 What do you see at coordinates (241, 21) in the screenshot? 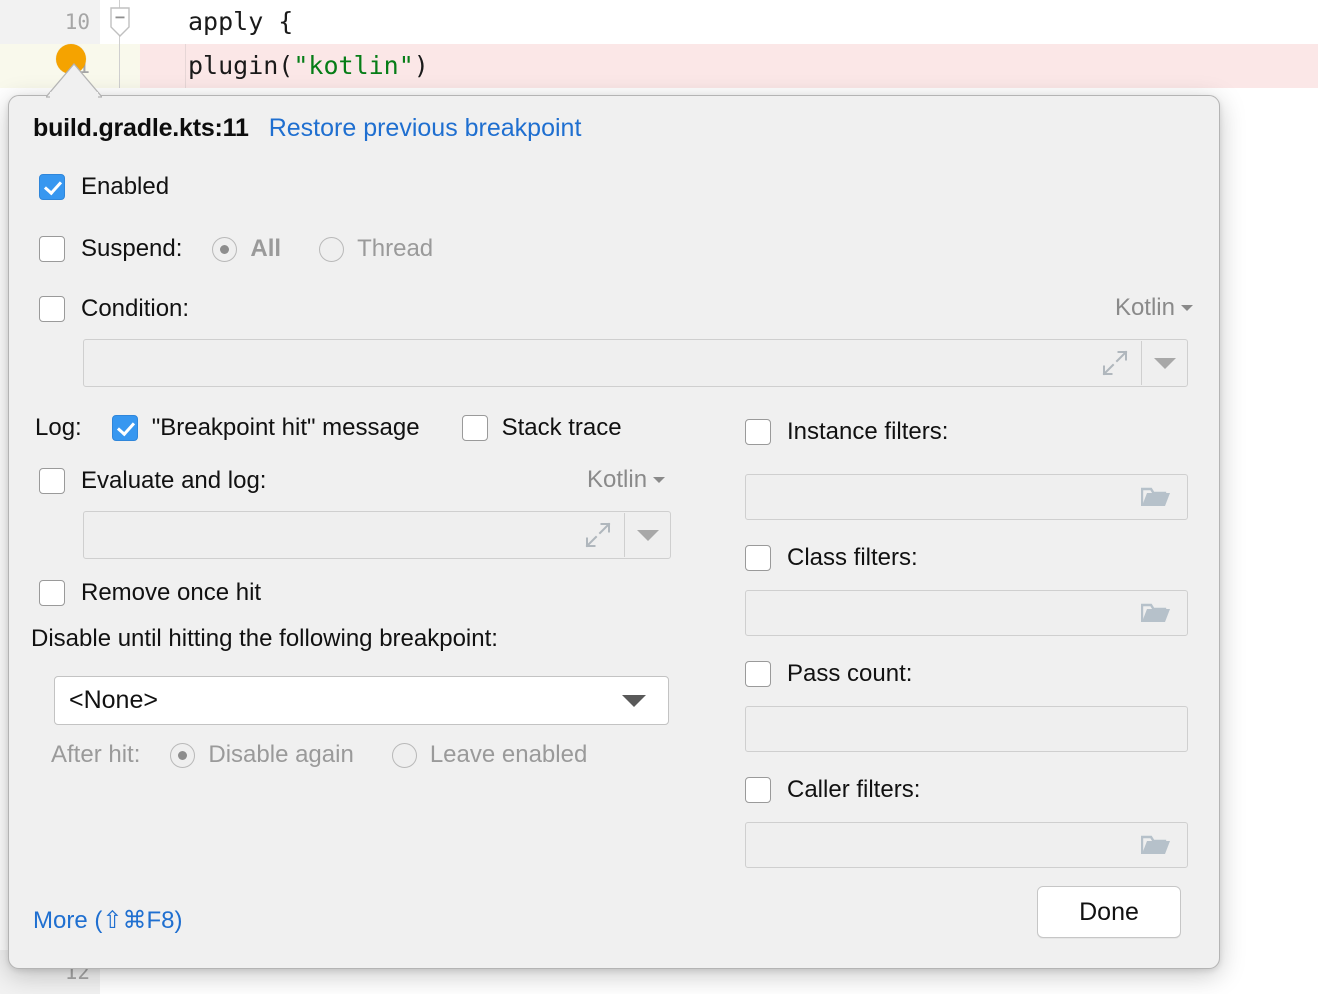
I see `code-text: apply {` at bounding box center [241, 21].